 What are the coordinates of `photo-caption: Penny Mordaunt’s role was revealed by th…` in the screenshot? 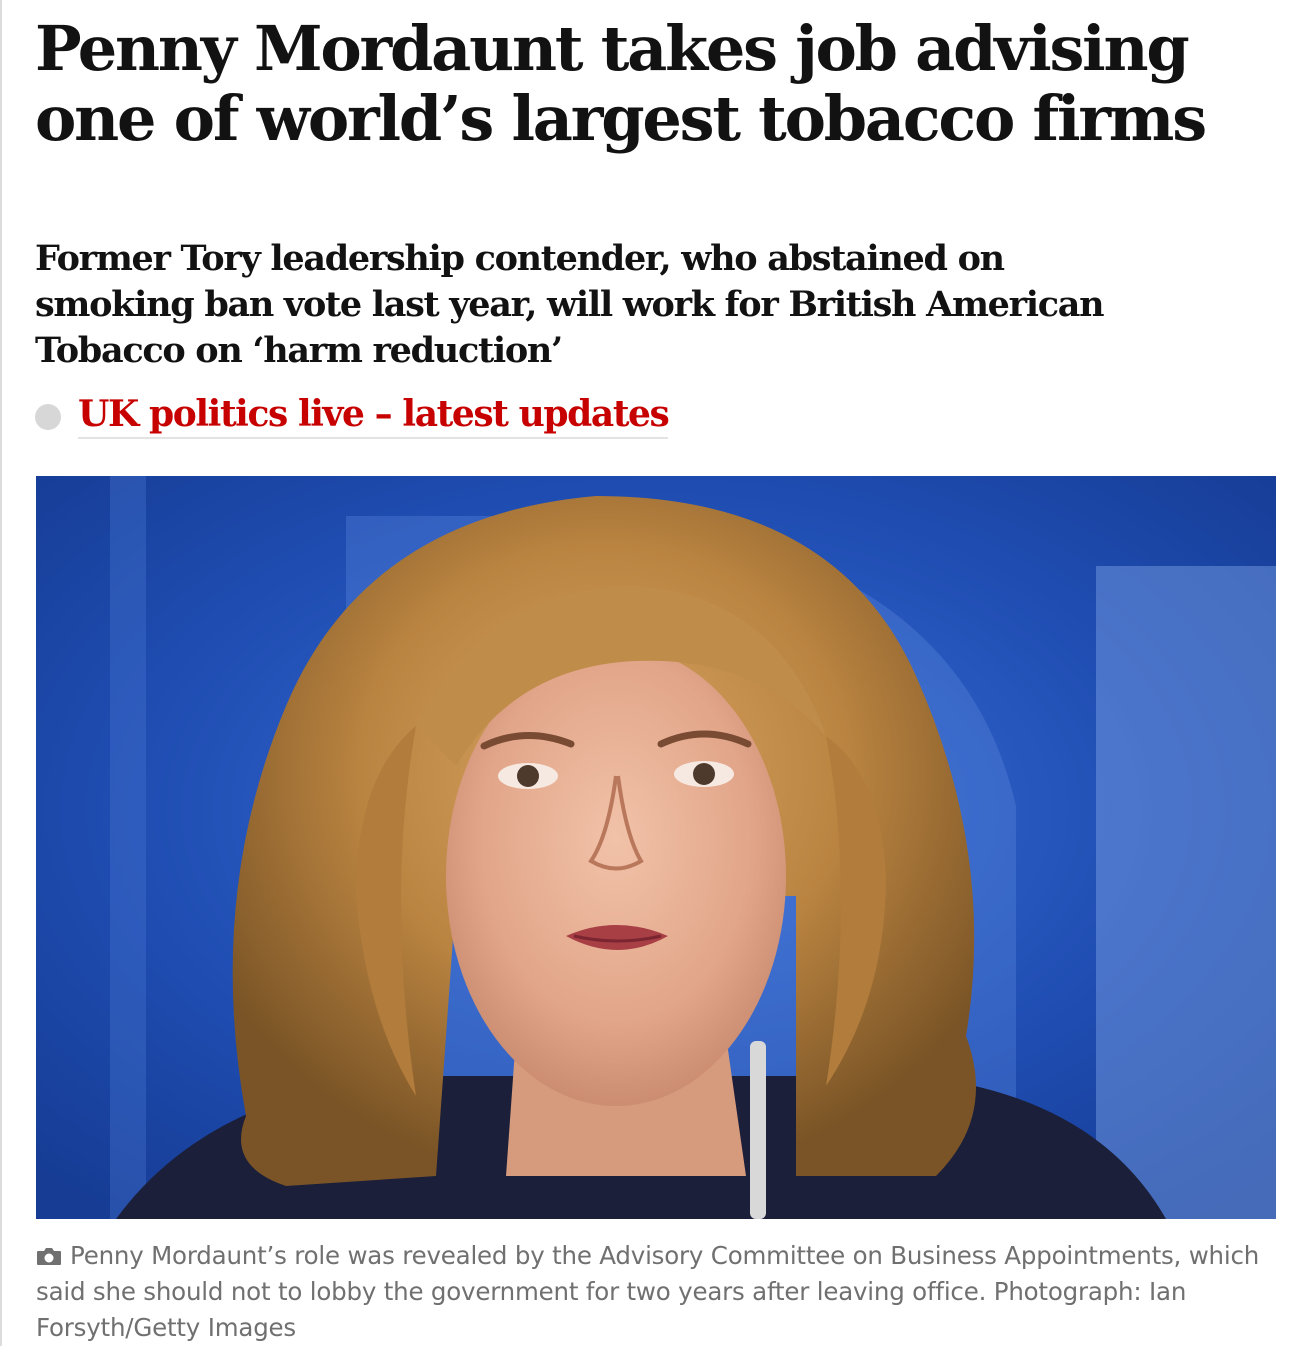 It's located at (656, 1292).